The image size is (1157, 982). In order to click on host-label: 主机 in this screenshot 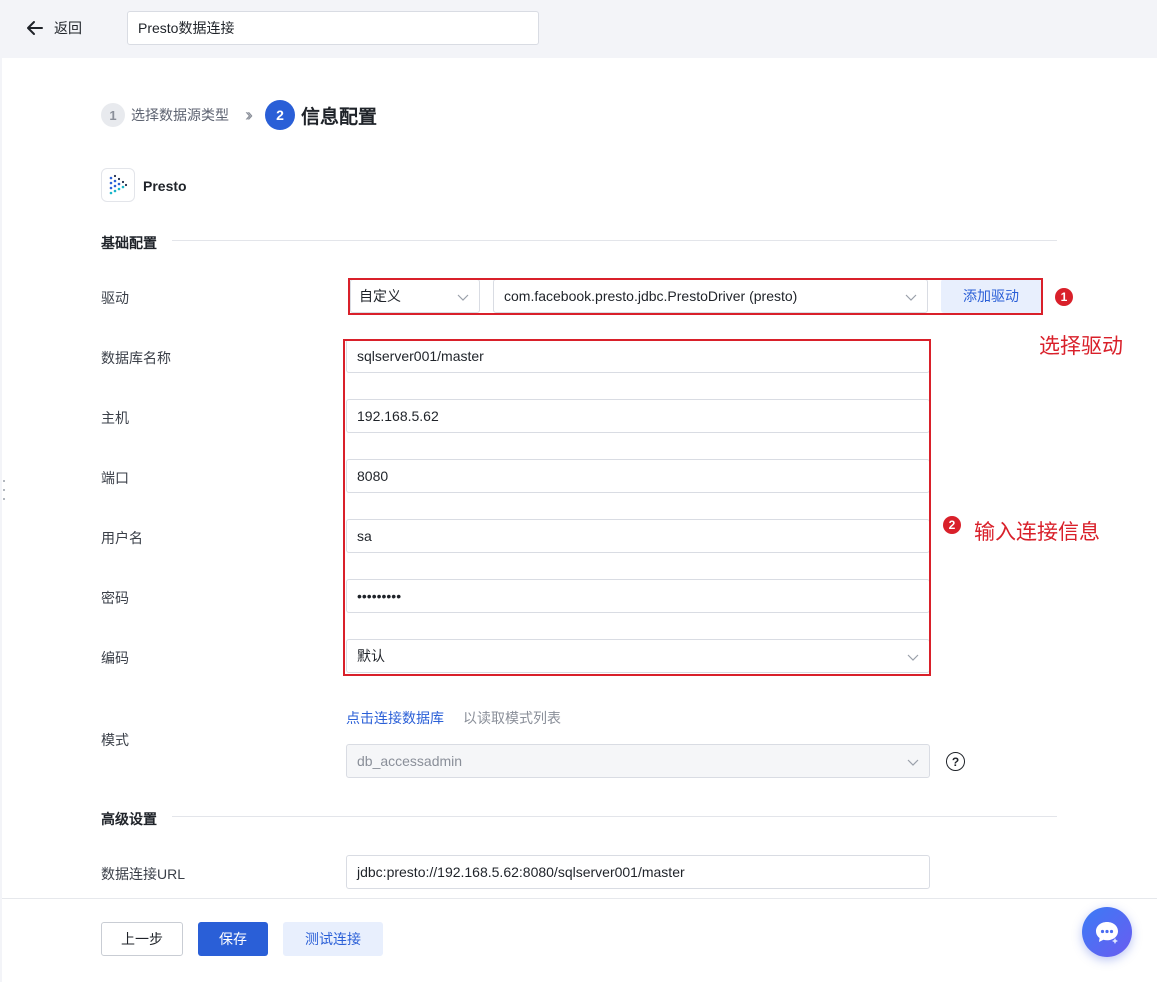, I will do `click(115, 418)`.